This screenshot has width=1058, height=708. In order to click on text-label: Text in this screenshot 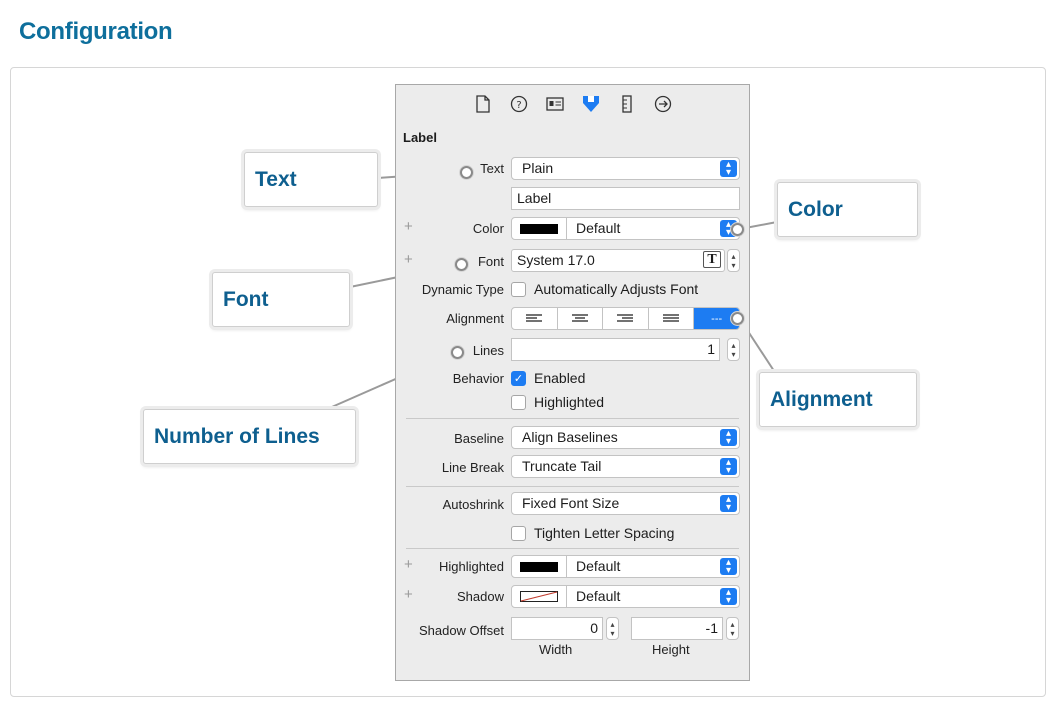, I will do `click(492, 168)`.